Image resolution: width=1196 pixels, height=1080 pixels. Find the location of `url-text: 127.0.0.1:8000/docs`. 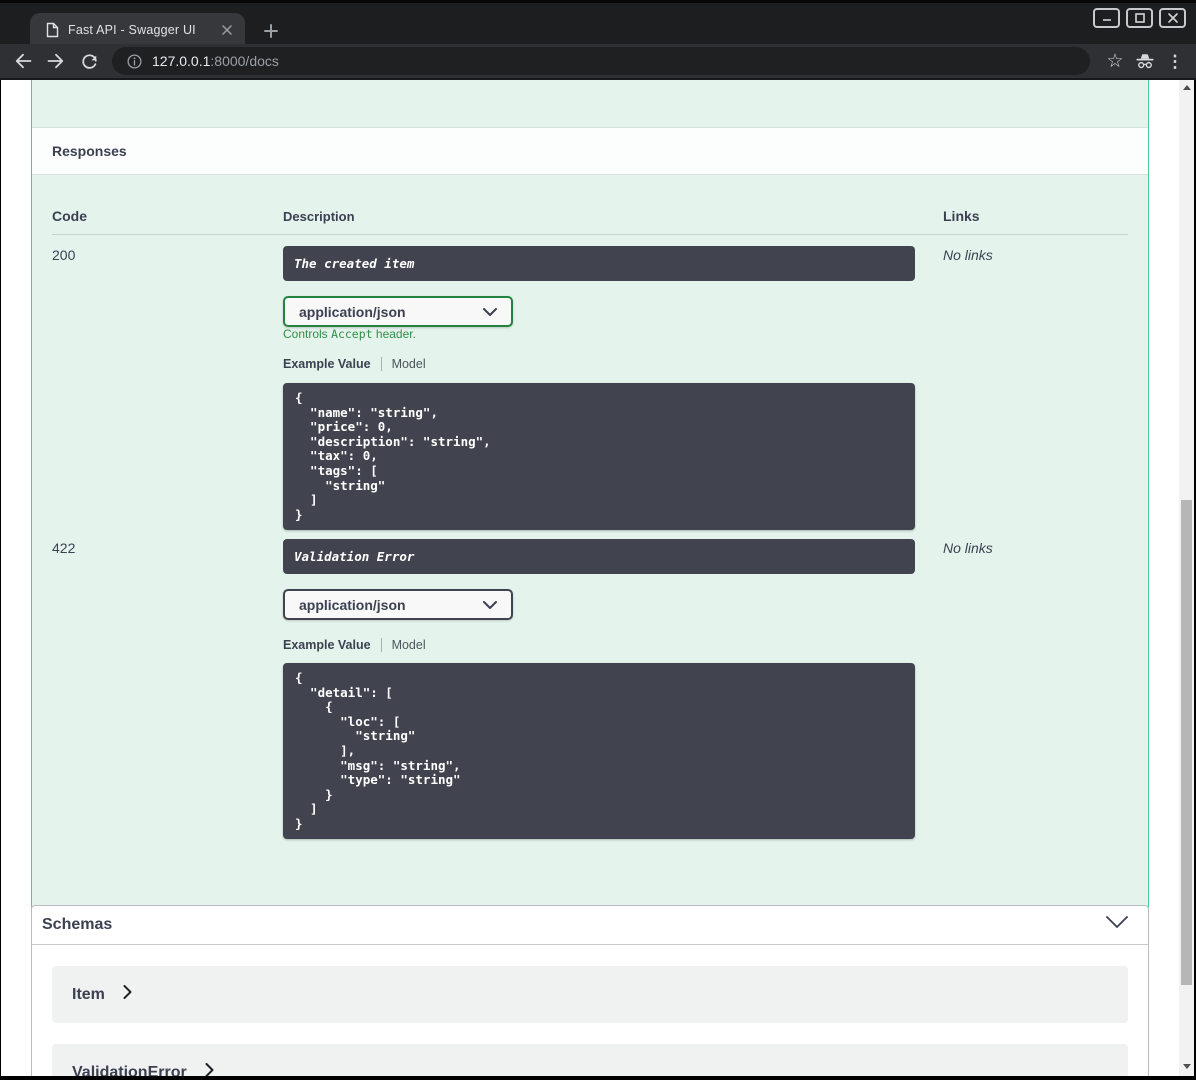

url-text: 127.0.0.1:8000/docs is located at coordinates (215, 61).